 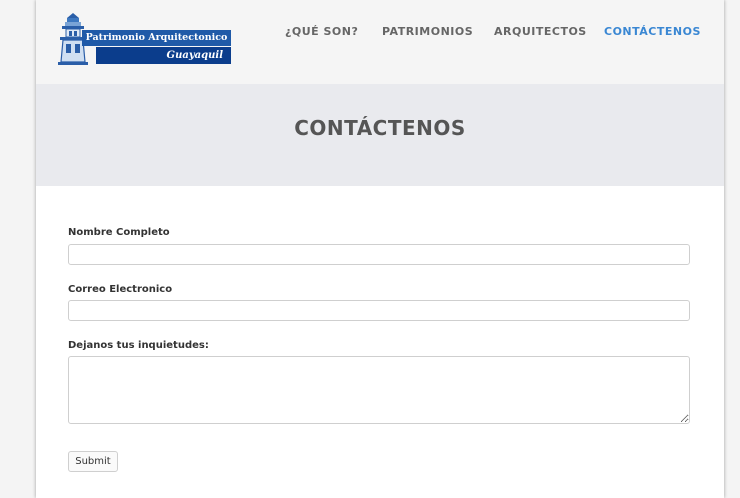 I want to click on nav-item-que-son: ¿QUÉ SON?, so click(x=321, y=31).